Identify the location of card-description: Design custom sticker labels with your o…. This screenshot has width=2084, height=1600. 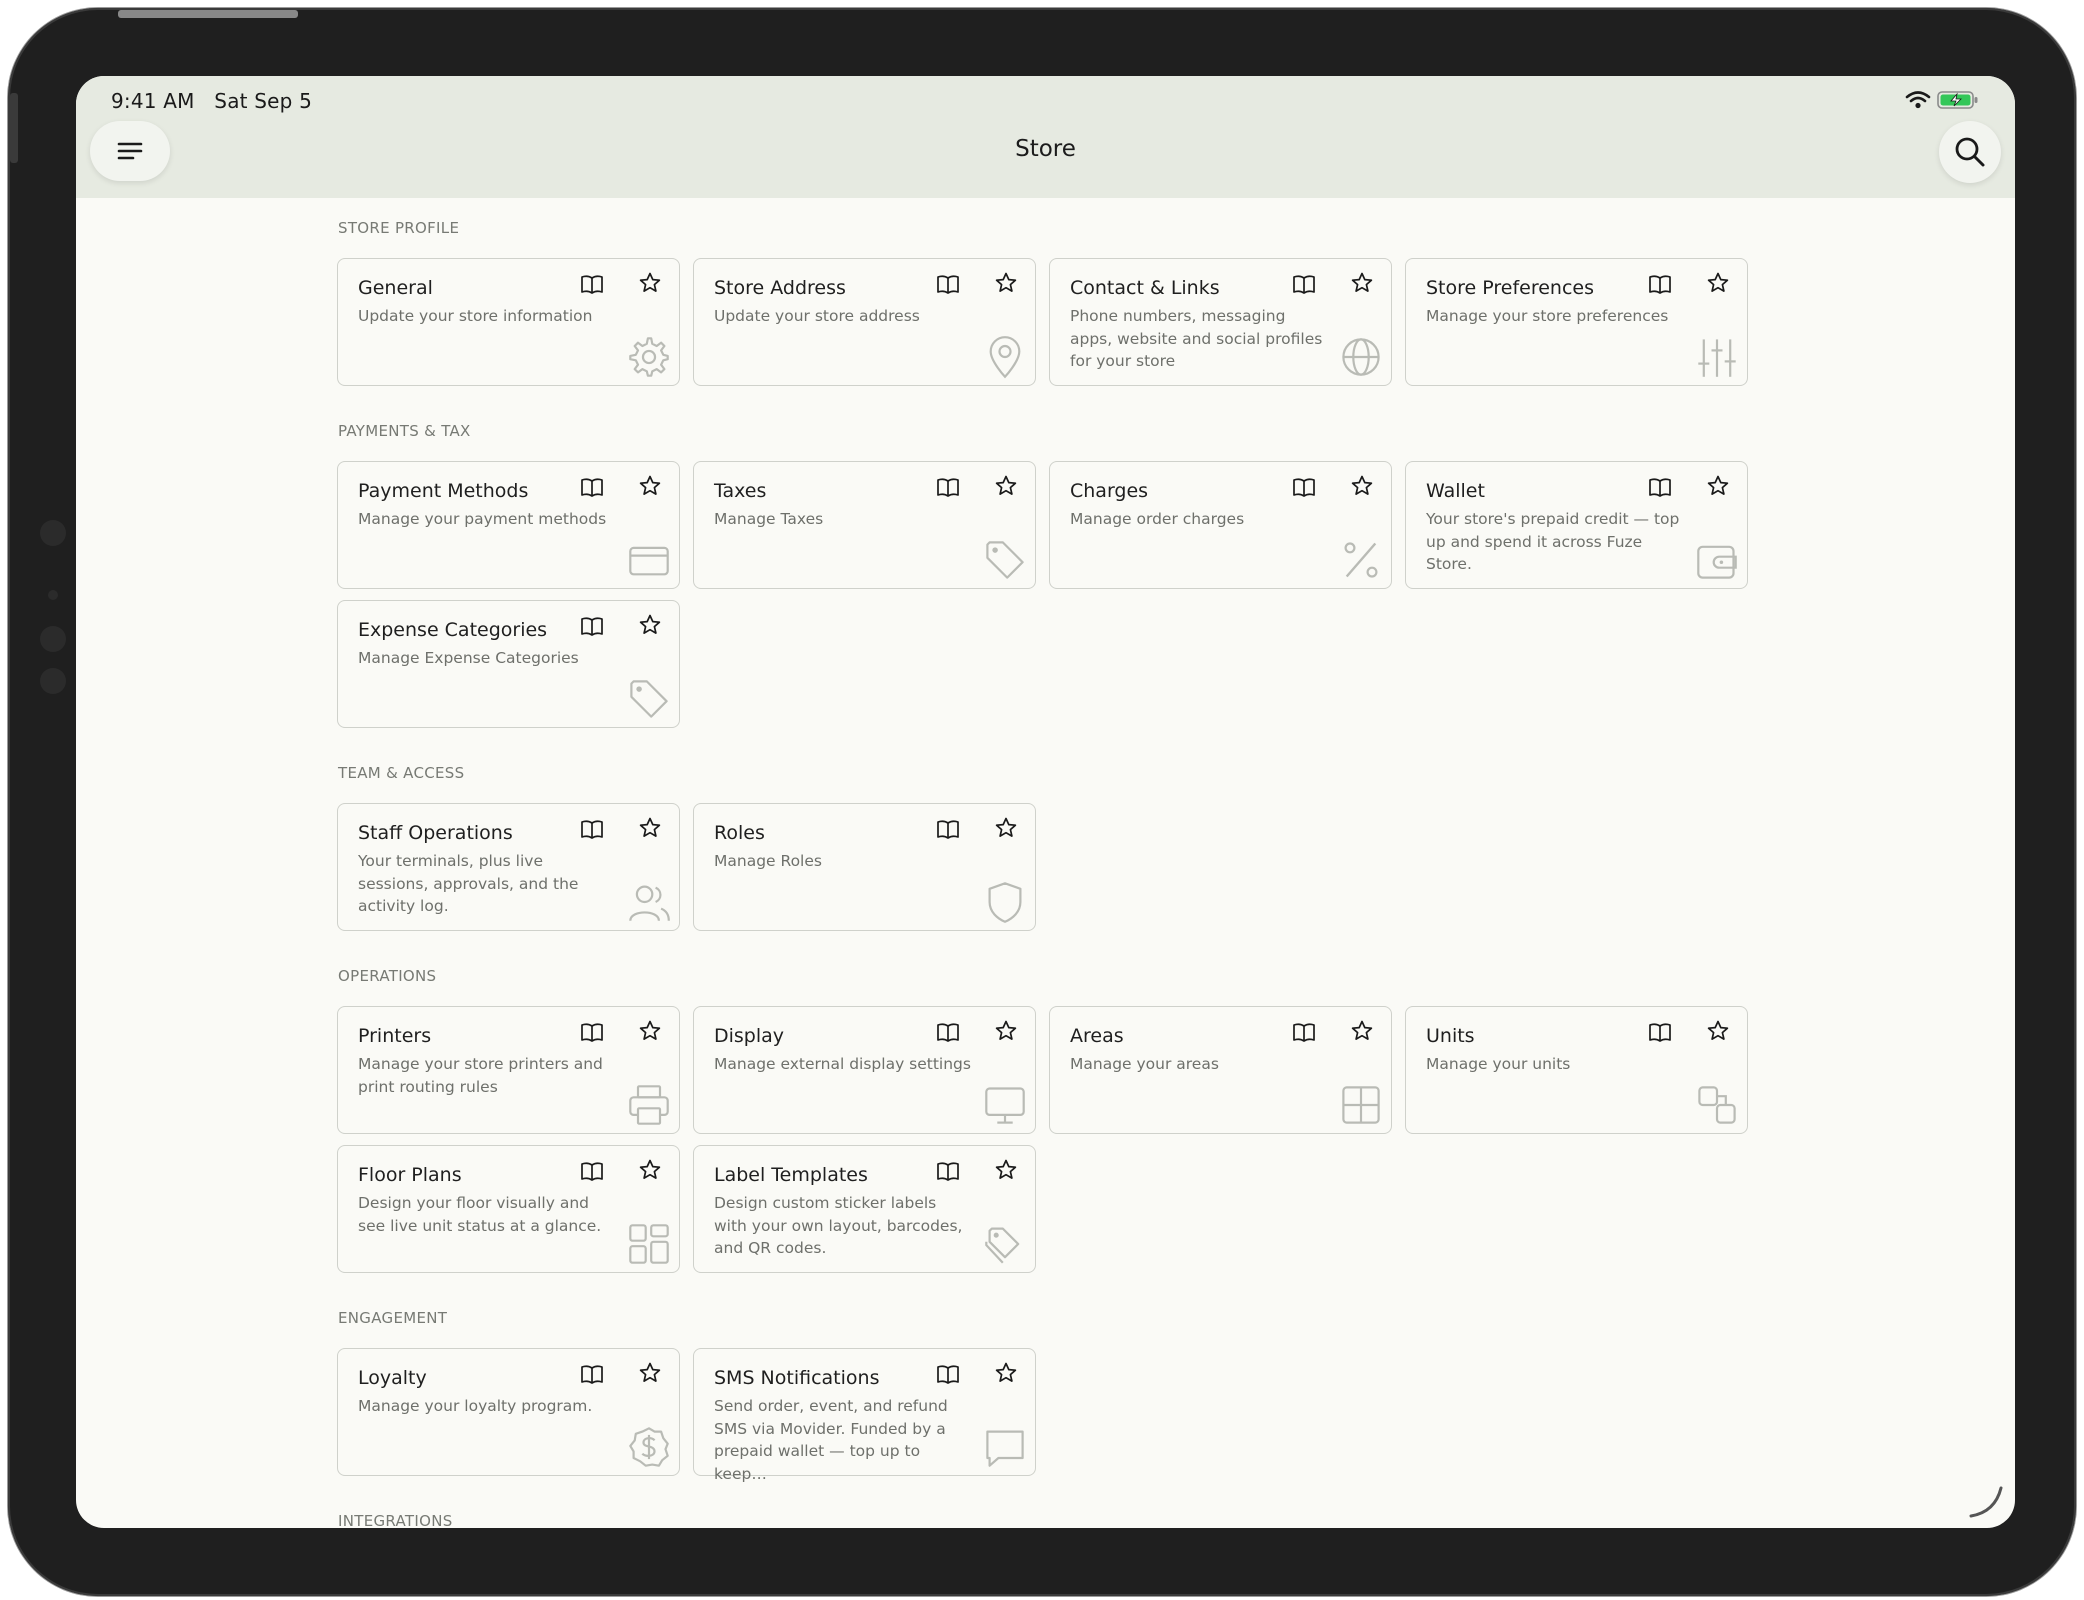
(838, 1225).